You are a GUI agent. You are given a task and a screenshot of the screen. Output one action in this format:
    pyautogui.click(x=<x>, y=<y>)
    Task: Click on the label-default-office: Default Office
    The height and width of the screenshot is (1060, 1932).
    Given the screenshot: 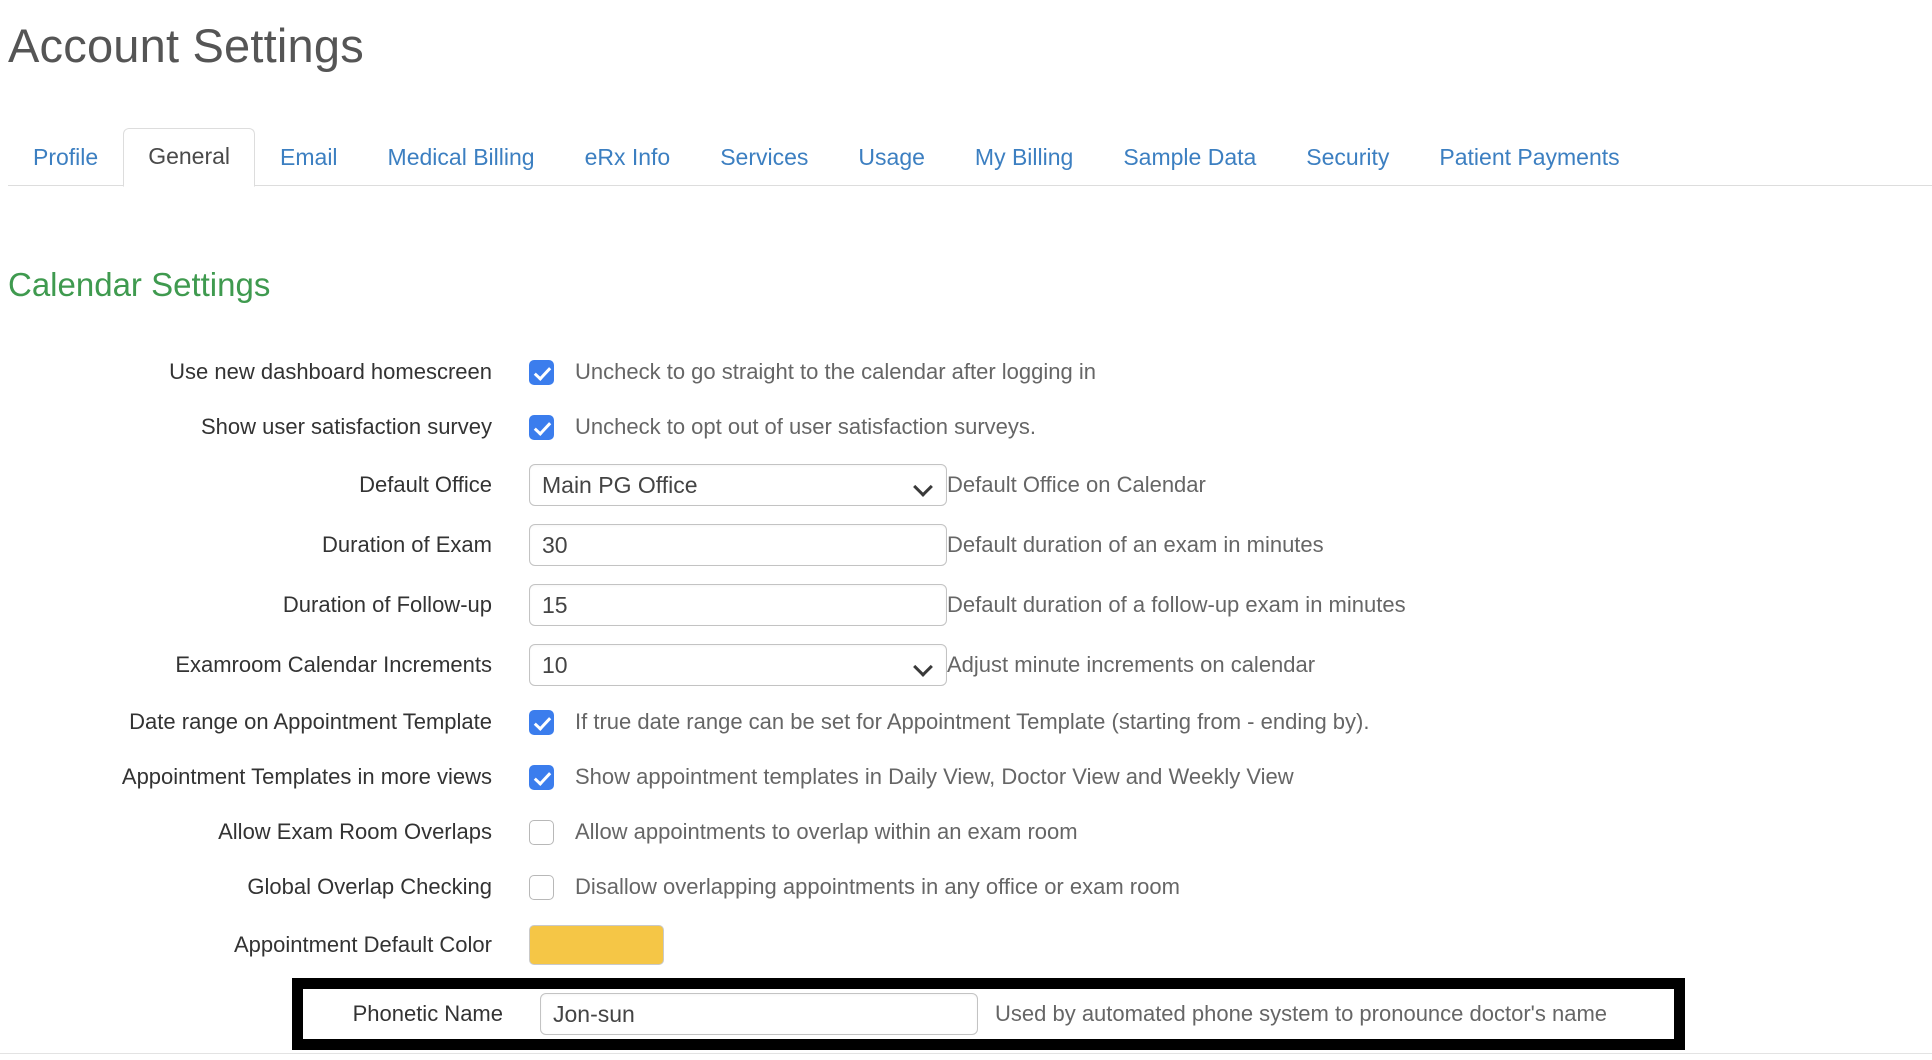 What is the action you would take?
    pyautogui.click(x=425, y=484)
    